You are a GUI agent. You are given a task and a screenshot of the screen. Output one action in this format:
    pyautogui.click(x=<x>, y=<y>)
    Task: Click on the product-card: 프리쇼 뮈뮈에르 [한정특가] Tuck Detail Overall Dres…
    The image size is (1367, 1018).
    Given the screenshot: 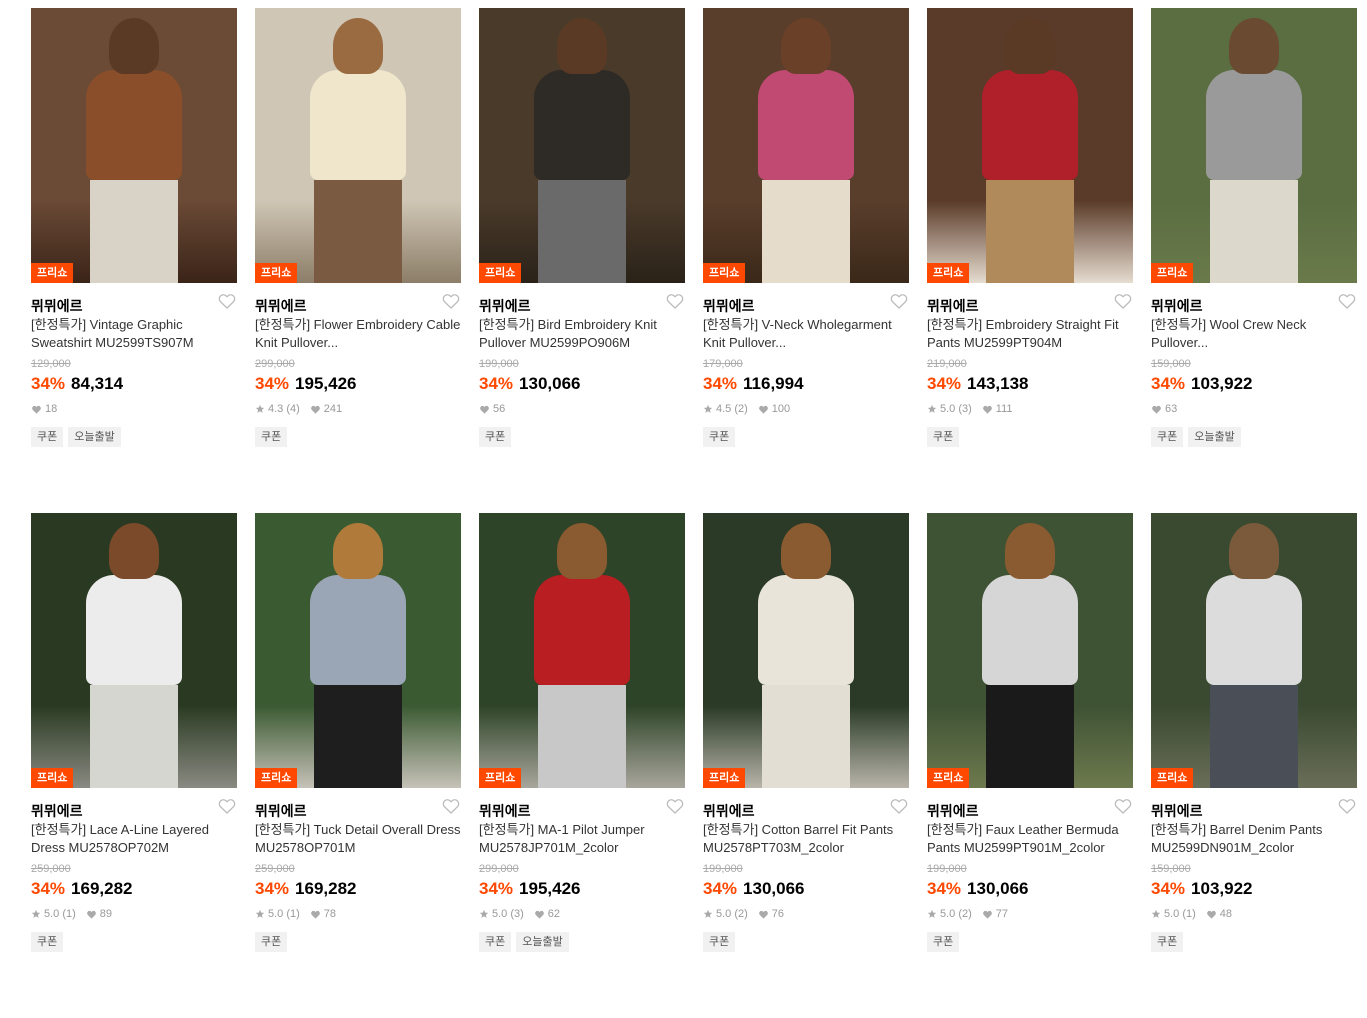 What is the action you would take?
    pyautogui.click(x=358, y=765)
    